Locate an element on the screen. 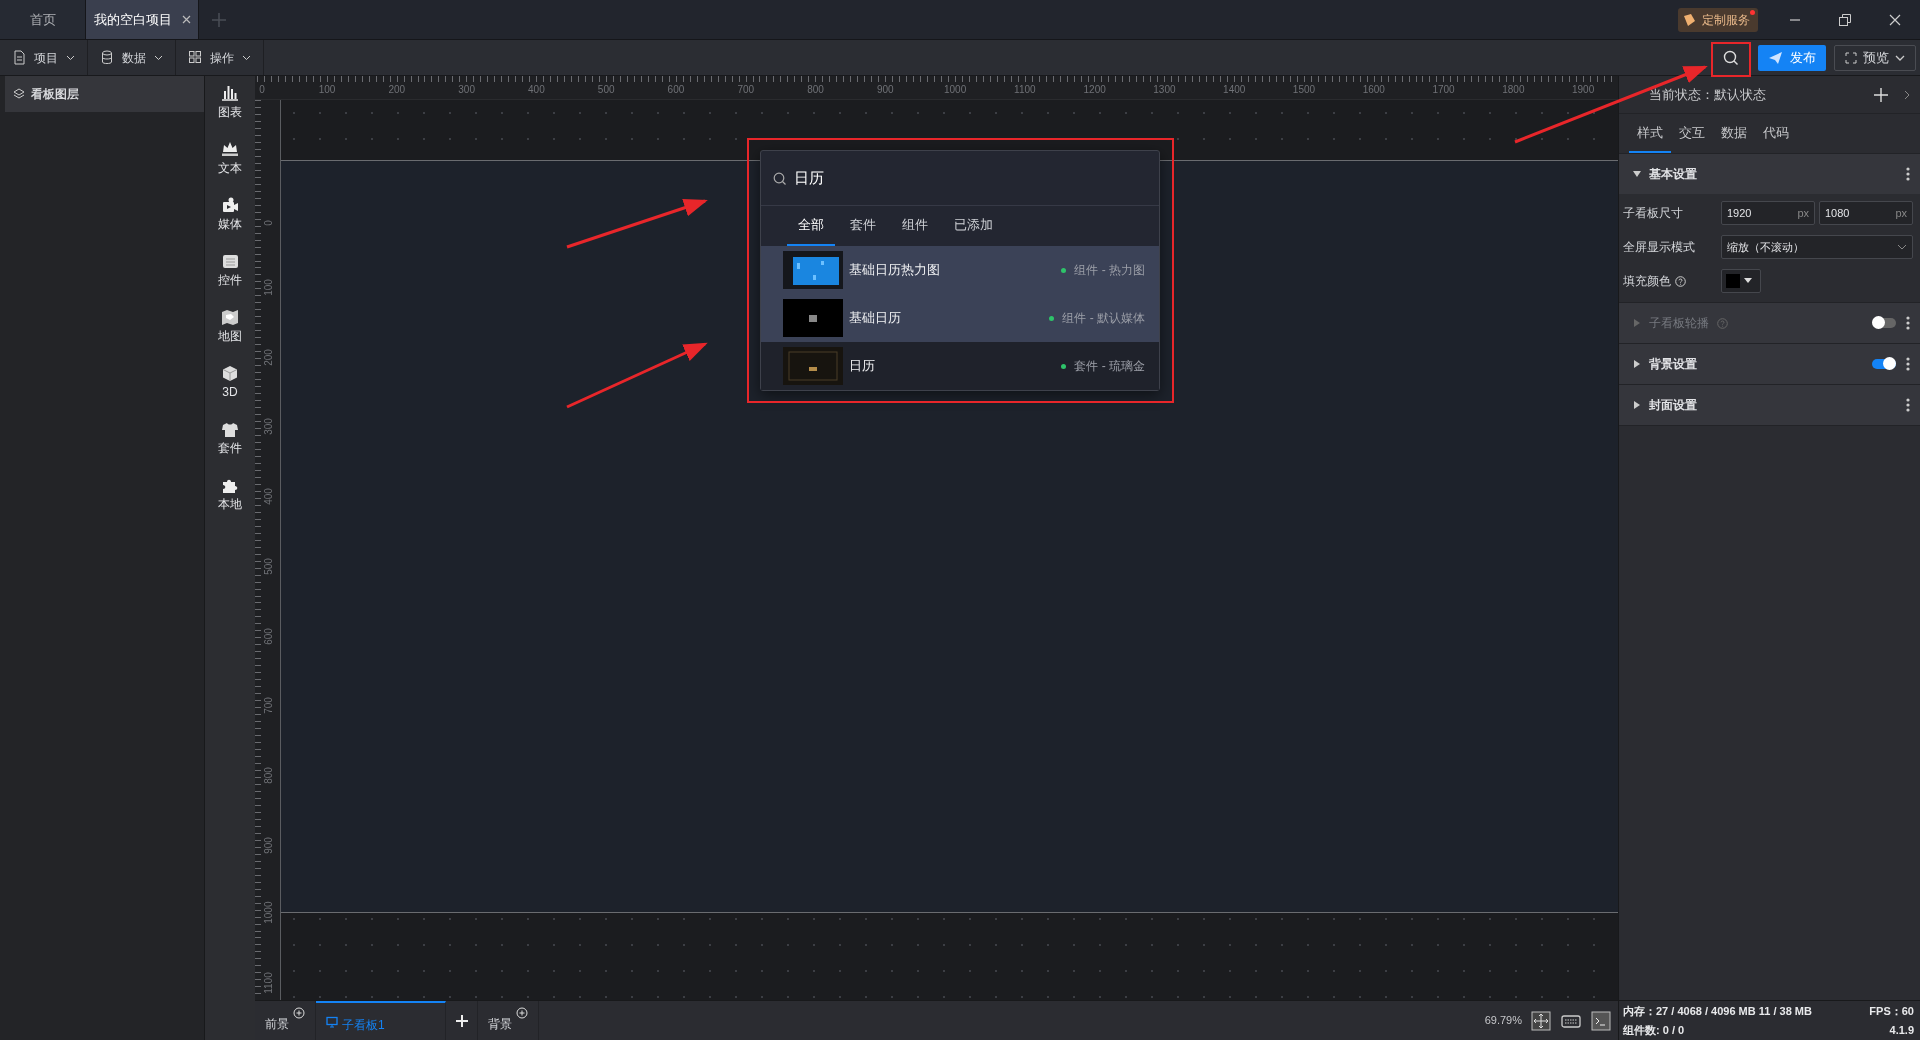  window-tab: 首页 is located at coordinates (43, 19).